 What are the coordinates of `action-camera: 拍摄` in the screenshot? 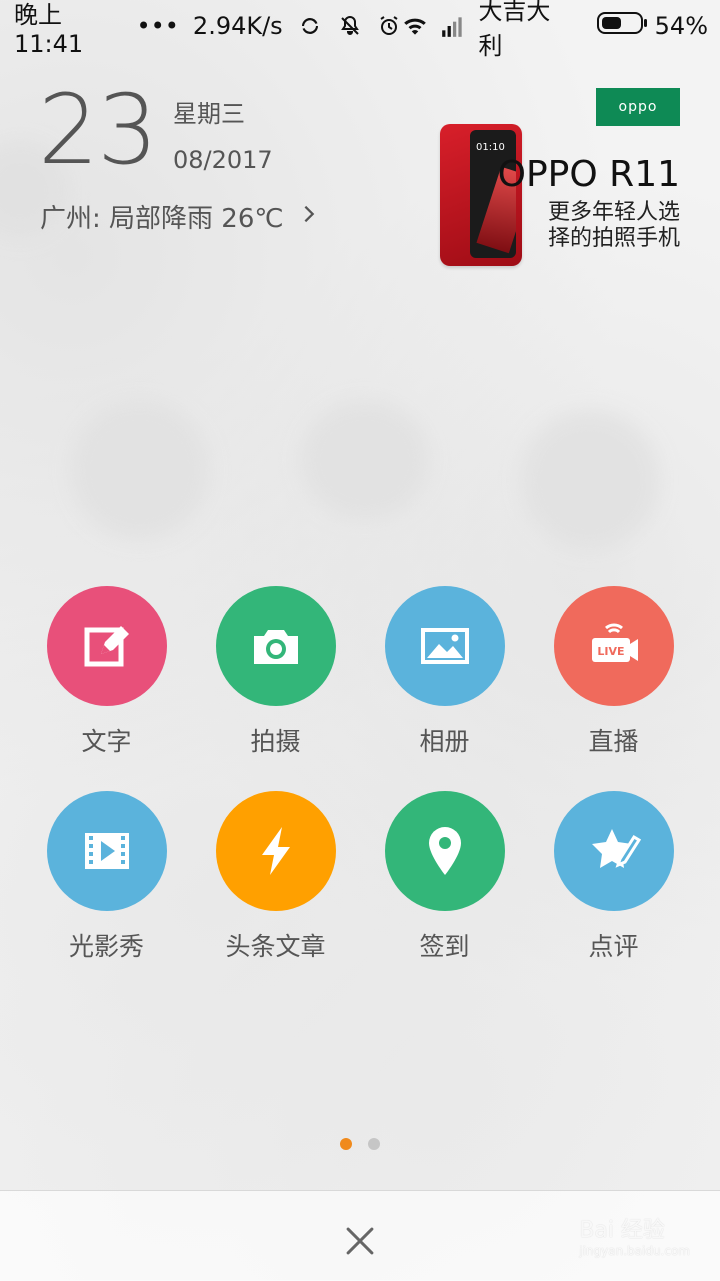 It's located at (275, 688).